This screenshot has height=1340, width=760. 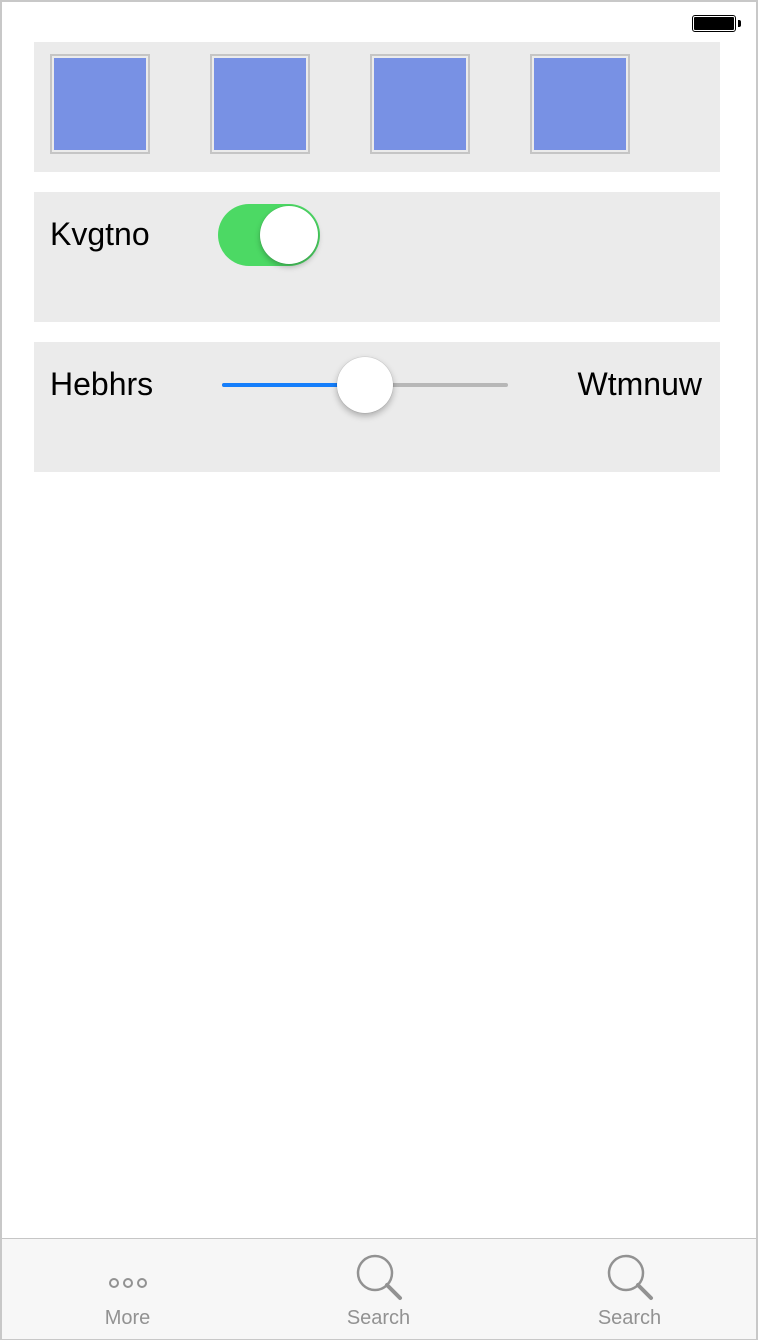 I want to click on value-slider, so click(x=365, y=384).